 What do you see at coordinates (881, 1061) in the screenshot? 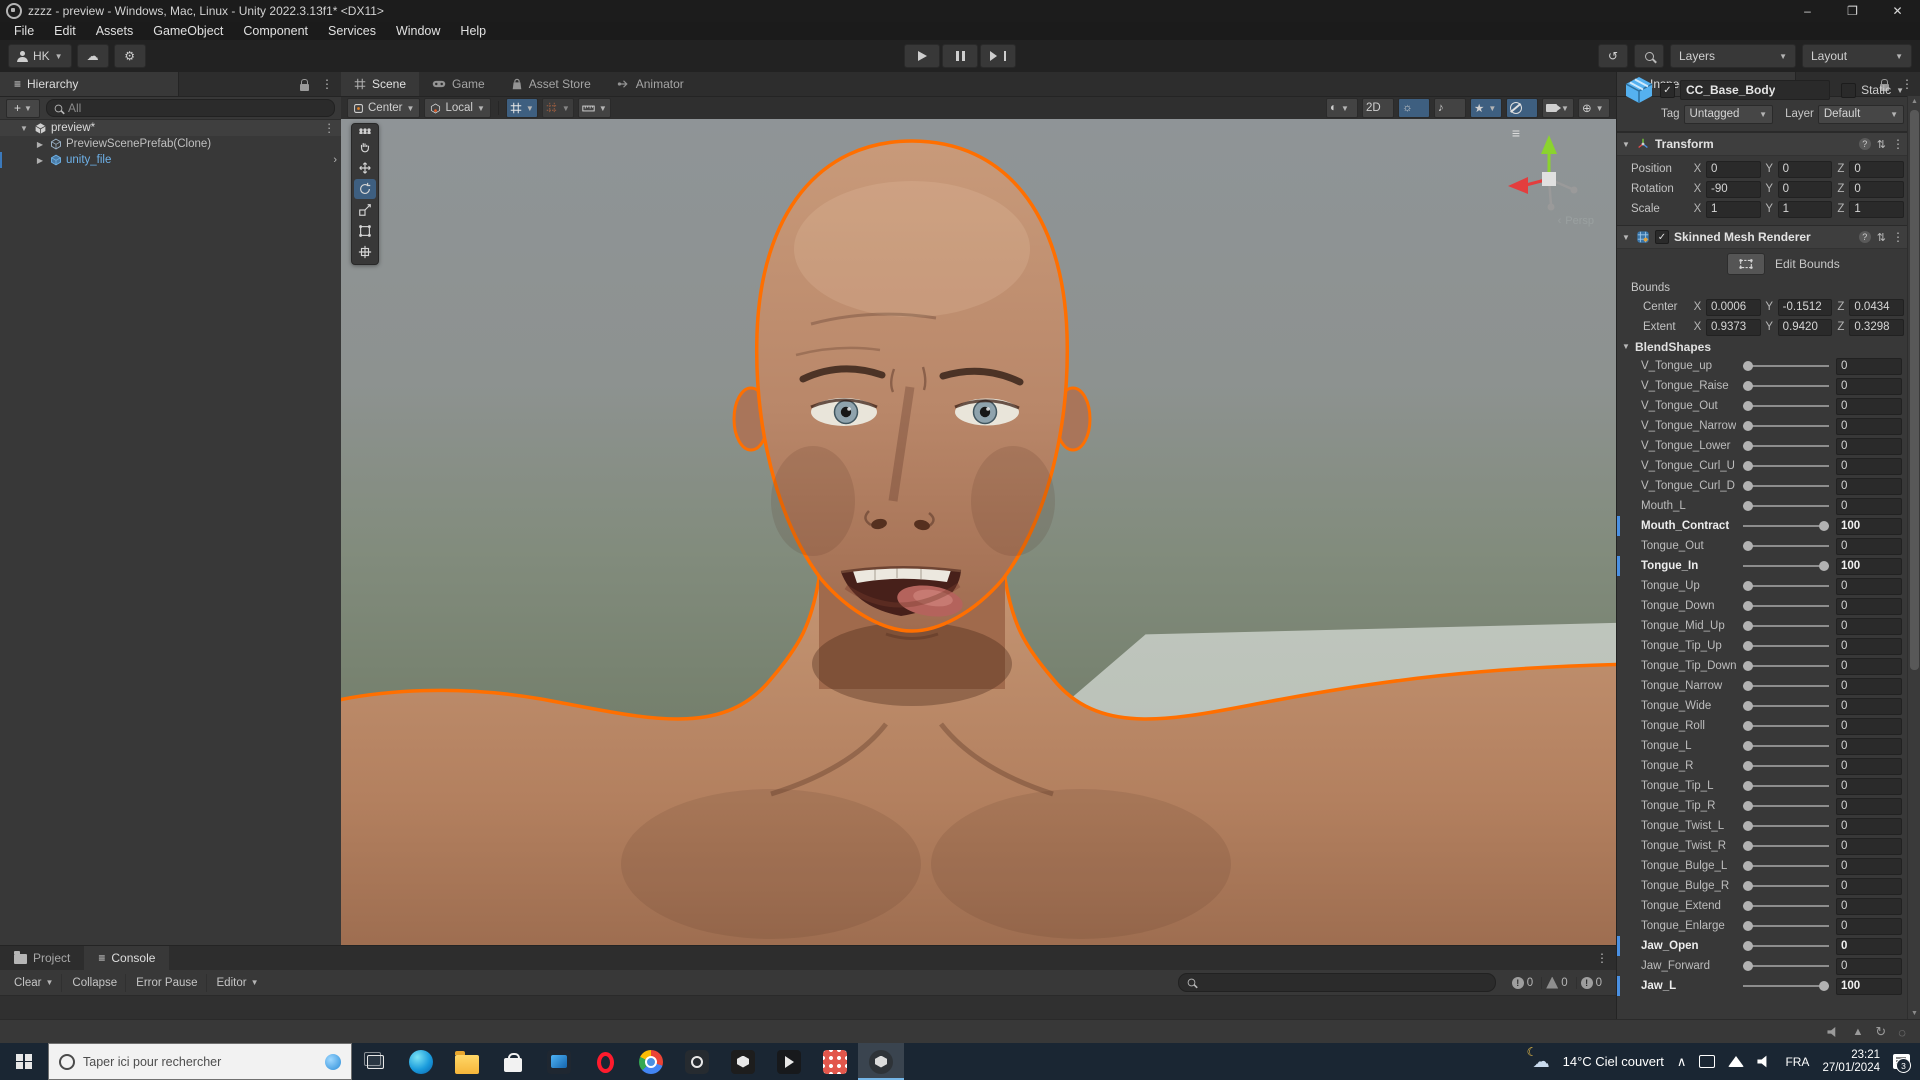
I see `taskbar-app-unity-editor` at bounding box center [881, 1061].